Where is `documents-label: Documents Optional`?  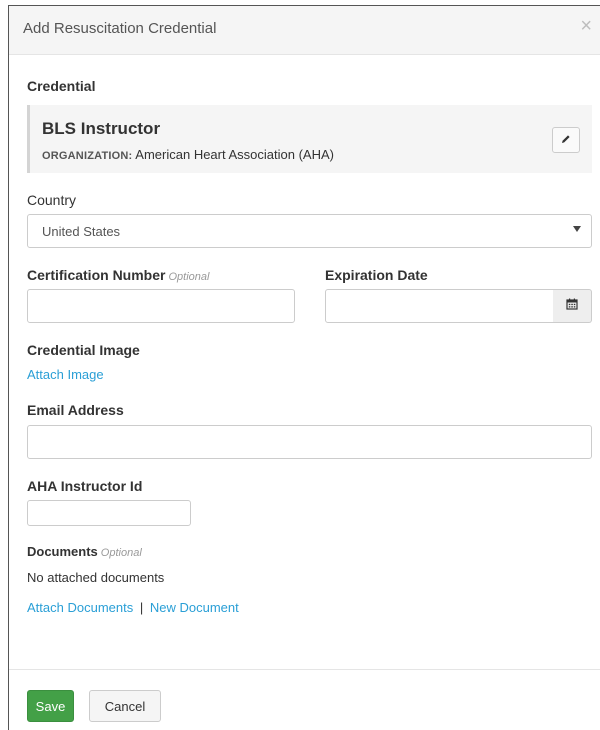 documents-label: Documents Optional is located at coordinates (84, 551).